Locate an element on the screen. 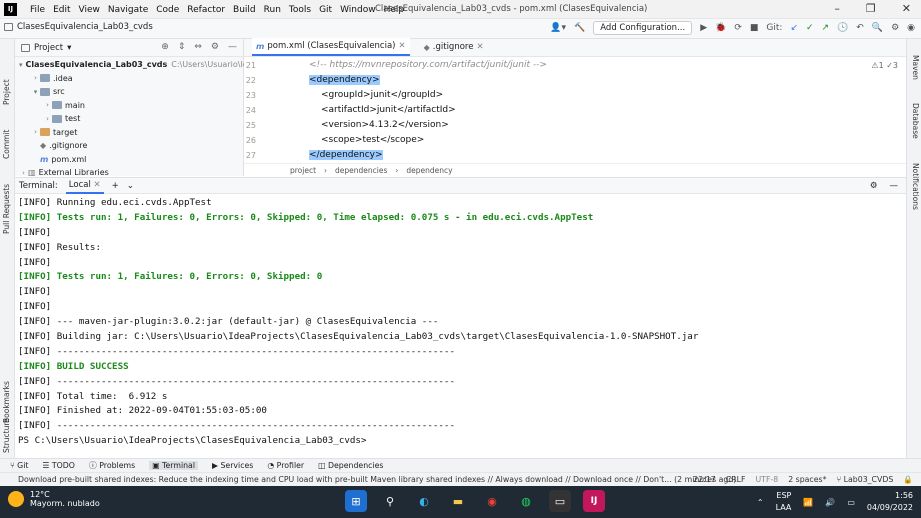 The height and width of the screenshot is (518, 921). tab-project: Project is located at coordinates (6, 92).